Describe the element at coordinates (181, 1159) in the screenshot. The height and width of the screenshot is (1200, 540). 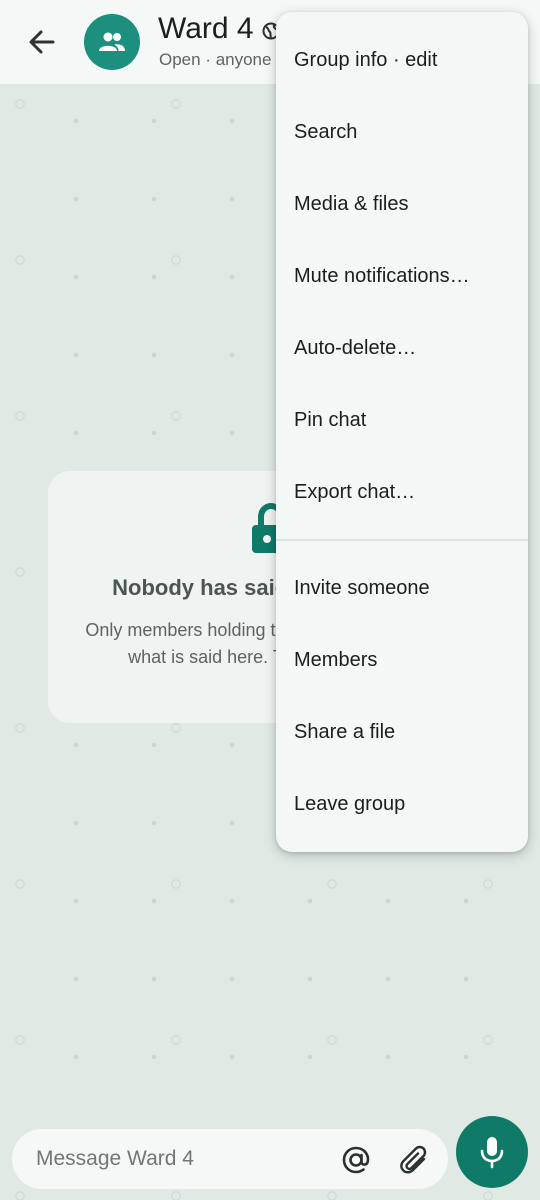
I see `message-input` at that location.